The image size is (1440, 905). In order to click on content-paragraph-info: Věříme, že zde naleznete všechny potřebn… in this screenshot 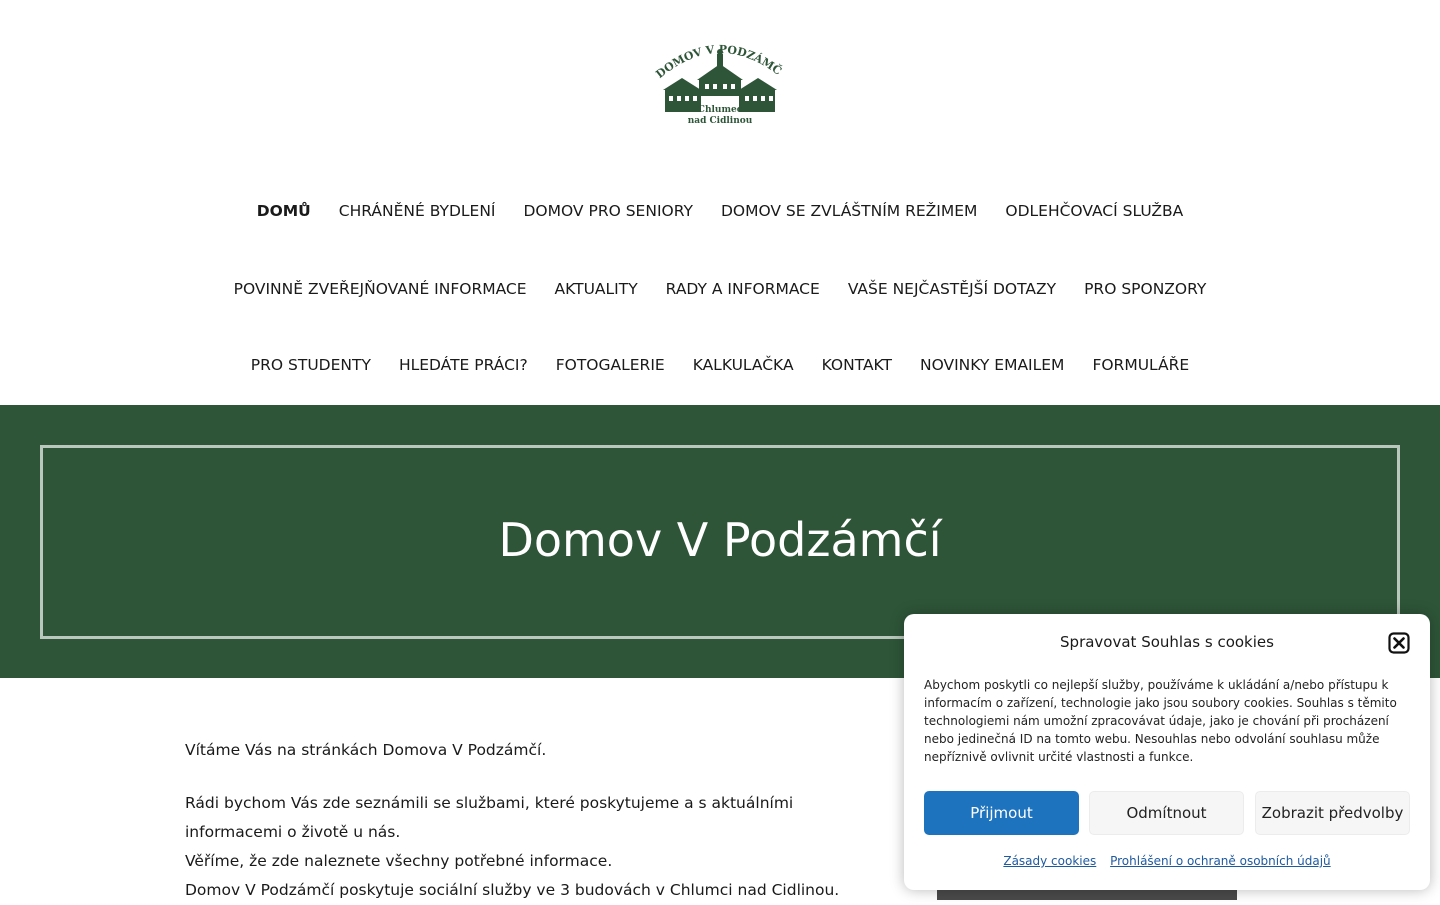, I will do `click(399, 861)`.